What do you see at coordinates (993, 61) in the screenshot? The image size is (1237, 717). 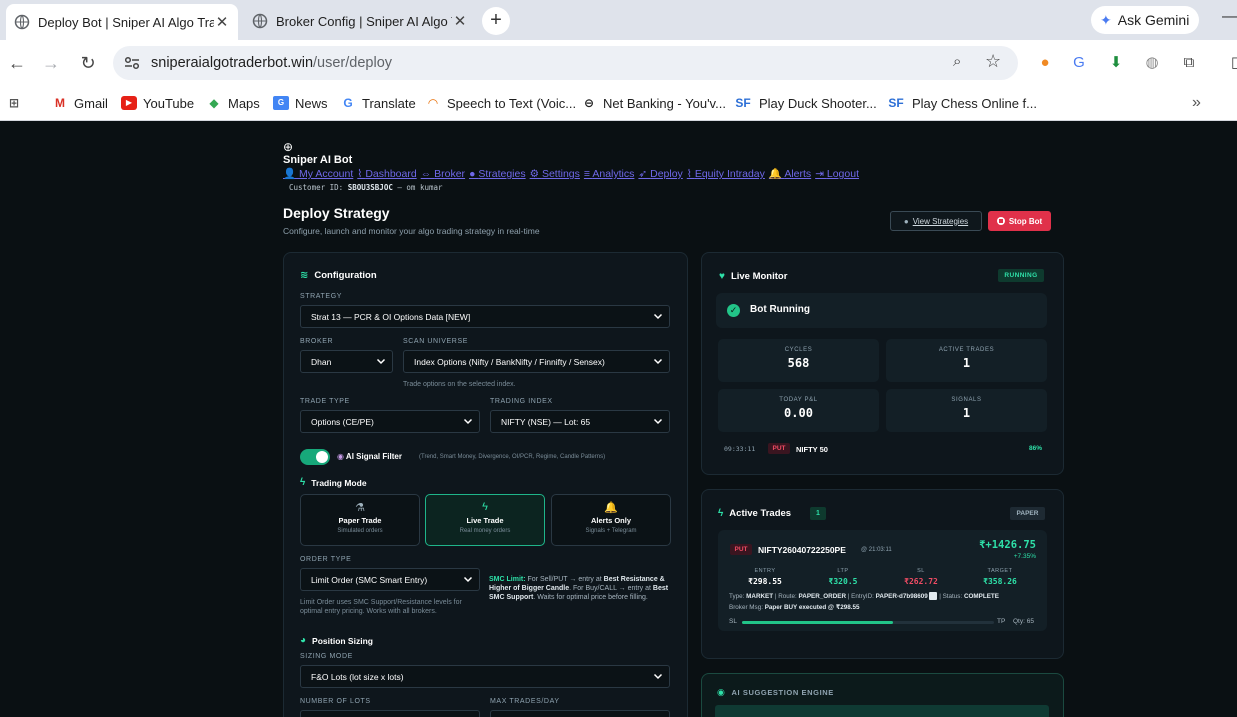 I see `bookmark-star-icon: ☆` at bounding box center [993, 61].